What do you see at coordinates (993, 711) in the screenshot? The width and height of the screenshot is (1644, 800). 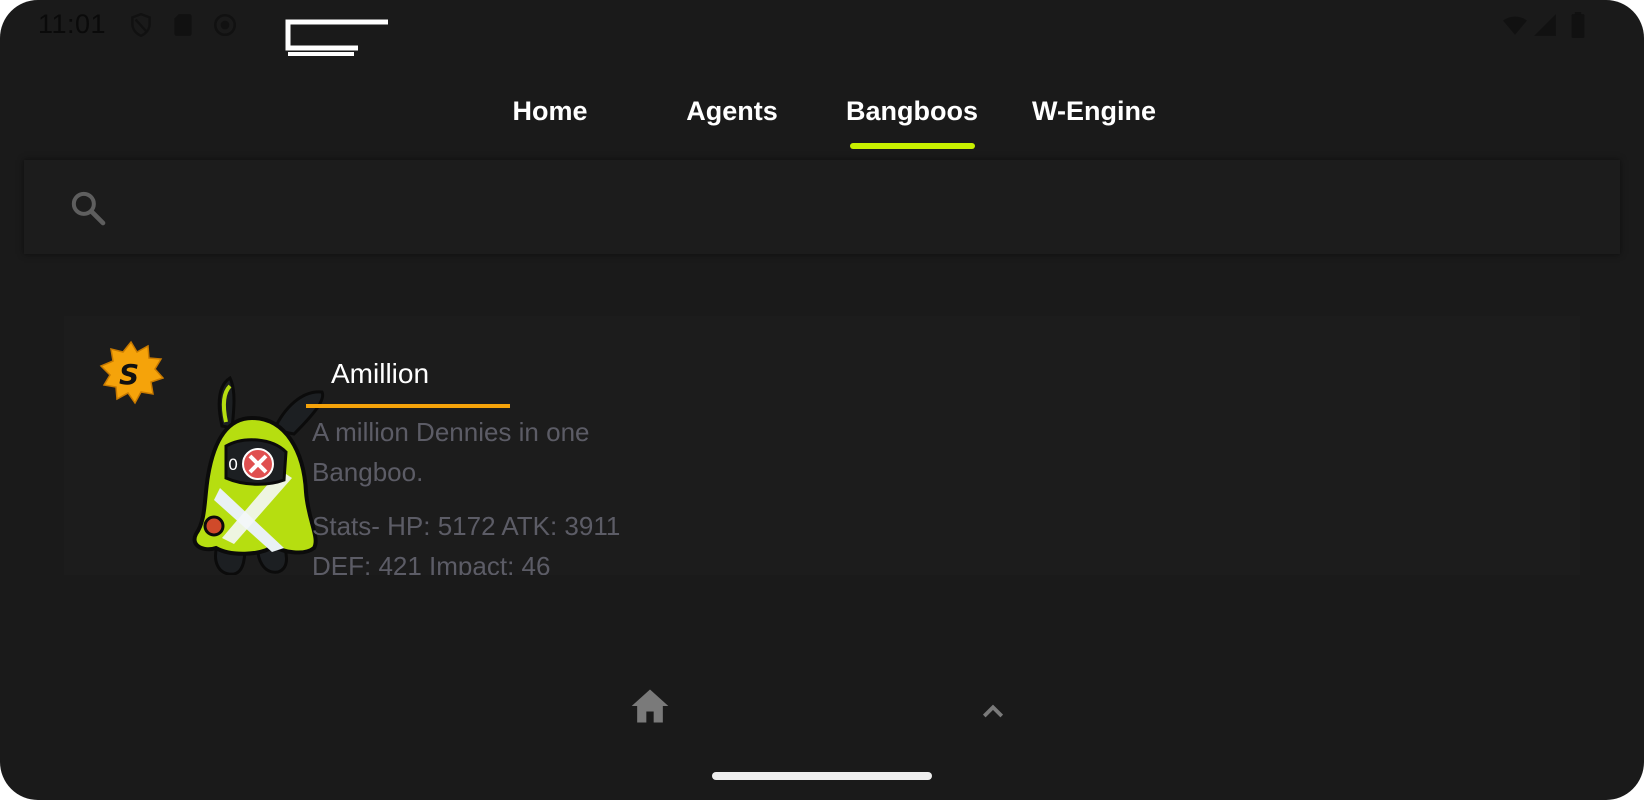 I see `chevron-up-icon` at bounding box center [993, 711].